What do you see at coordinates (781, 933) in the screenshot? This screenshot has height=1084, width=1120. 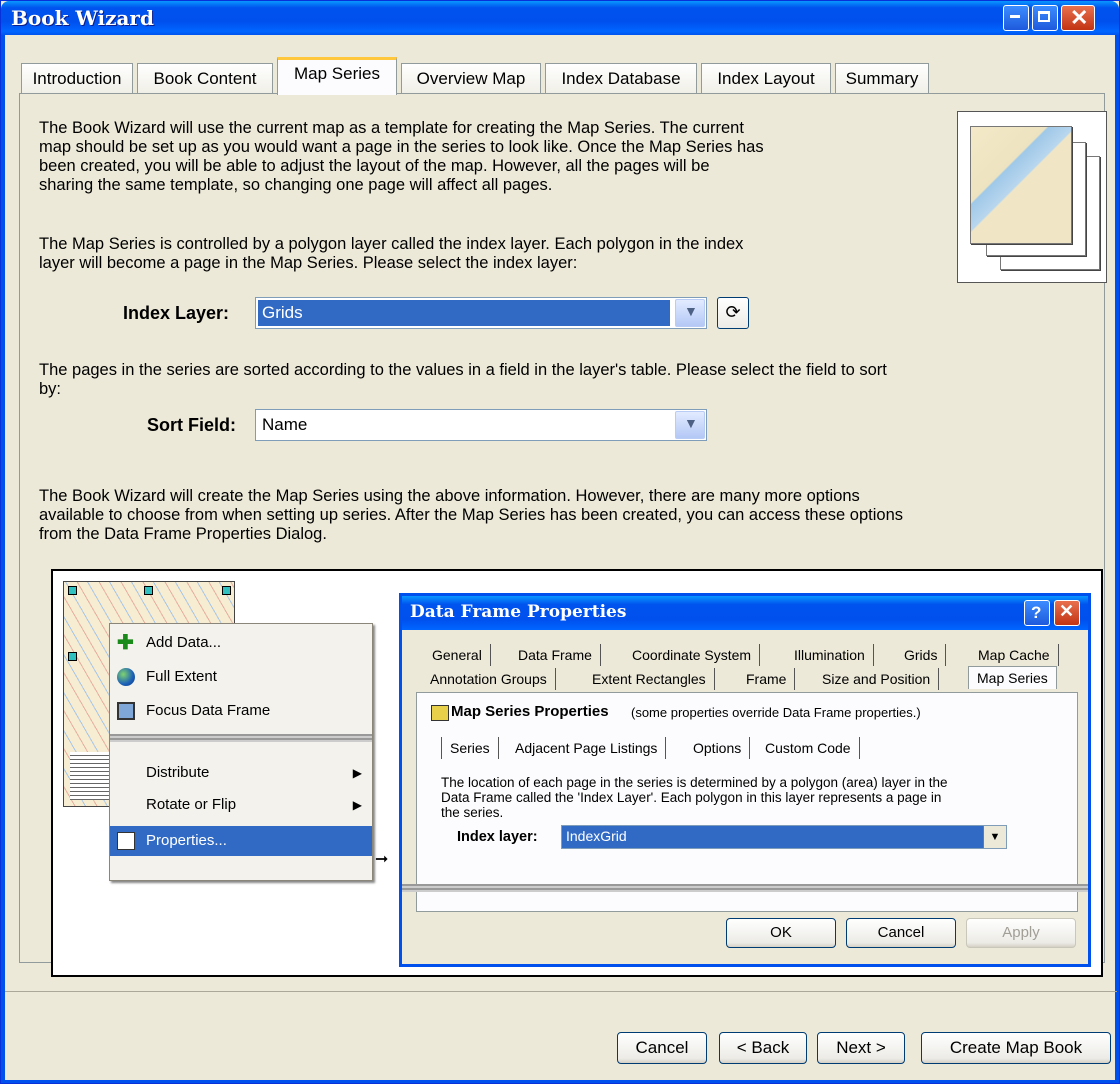 I see `dialog-ok-button: OK` at bounding box center [781, 933].